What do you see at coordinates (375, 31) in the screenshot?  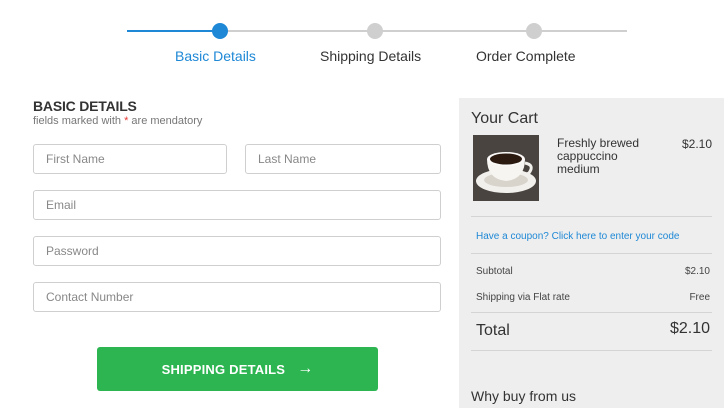 I see `step-dot-shipping-details` at bounding box center [375, 31].